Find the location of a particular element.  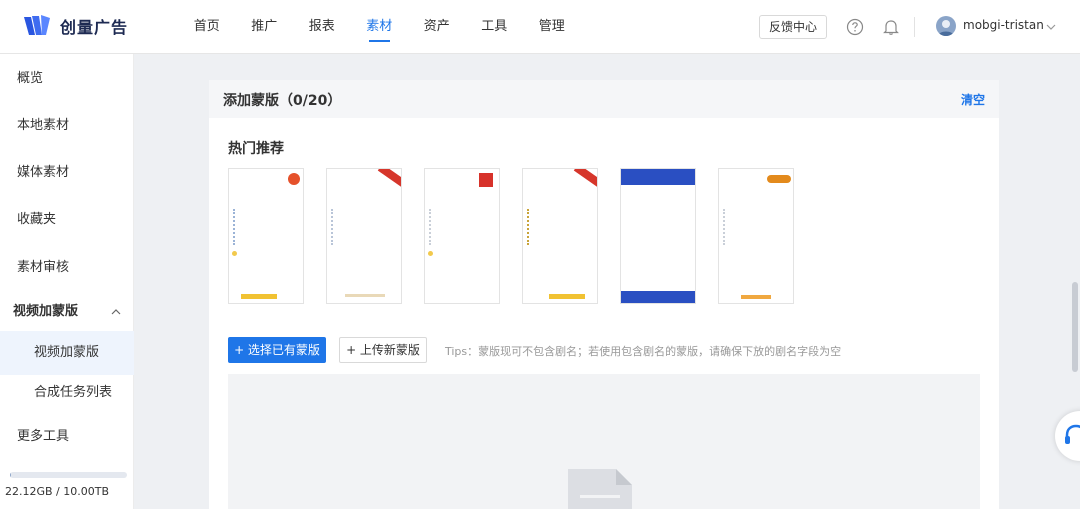

nav-home: 首页 is located at coordinates (207, 27).